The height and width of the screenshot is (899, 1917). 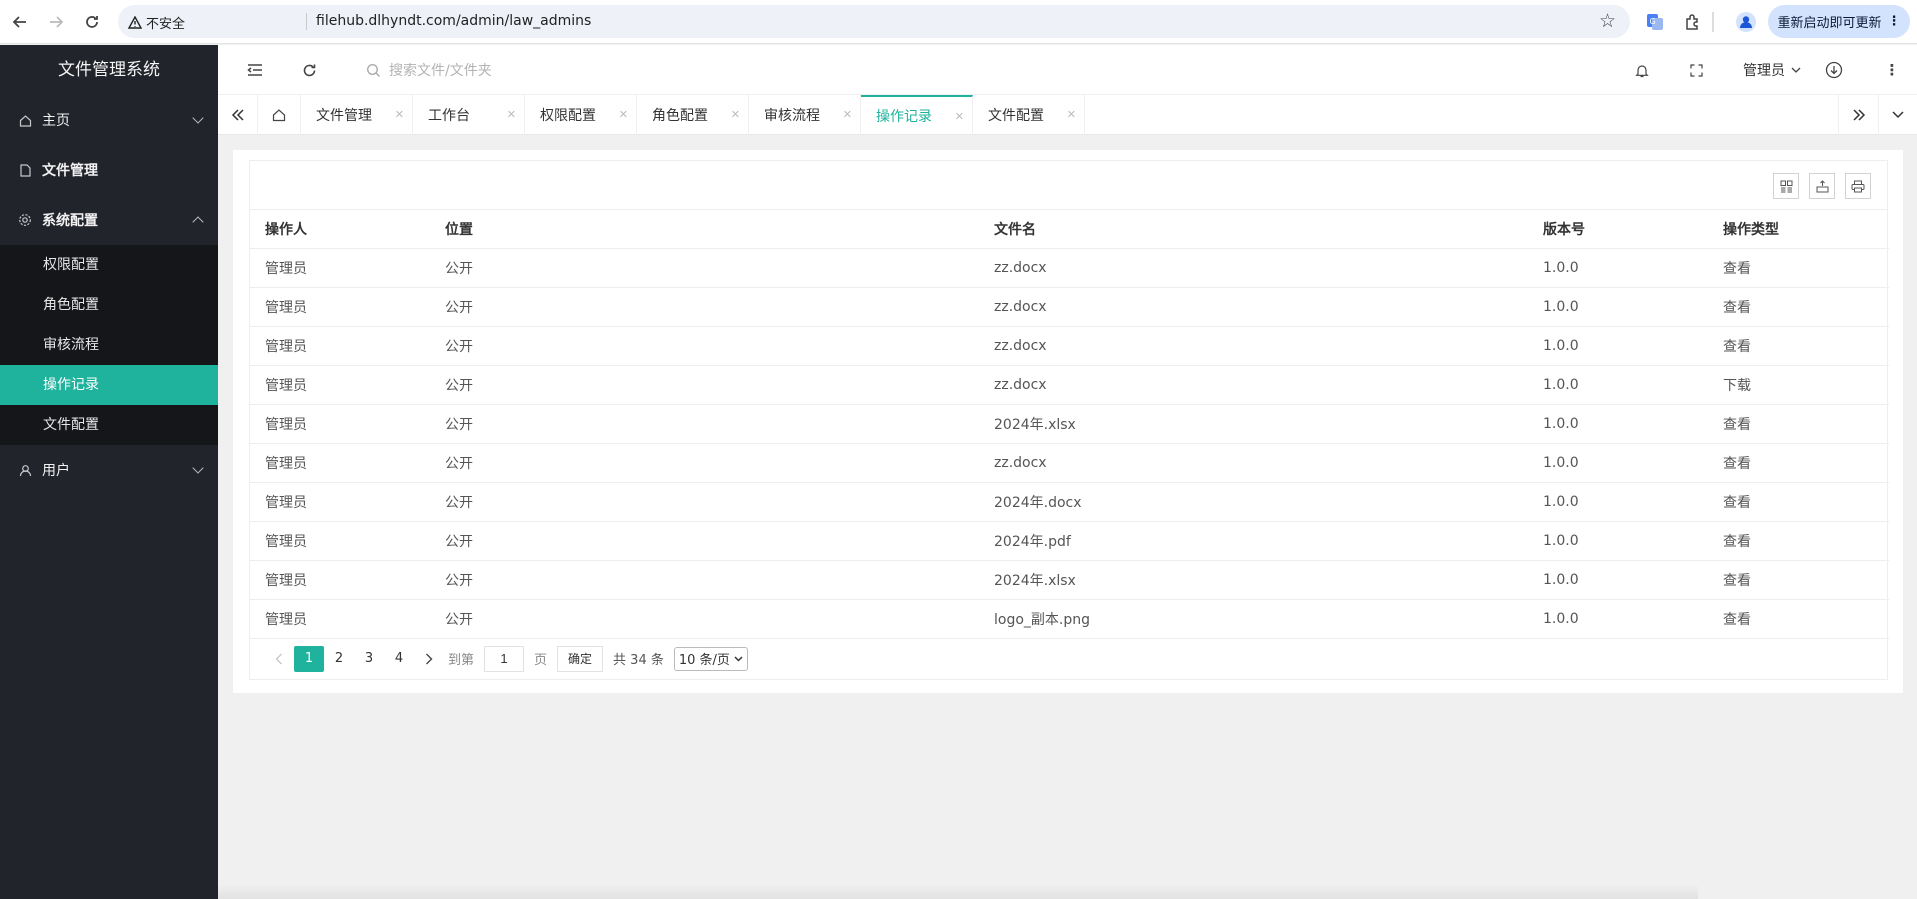 What do you see at coordinates (238, 115) in the screenshot?
I see `scroll-tabs-left-icon` at bounding box center [238, 115].